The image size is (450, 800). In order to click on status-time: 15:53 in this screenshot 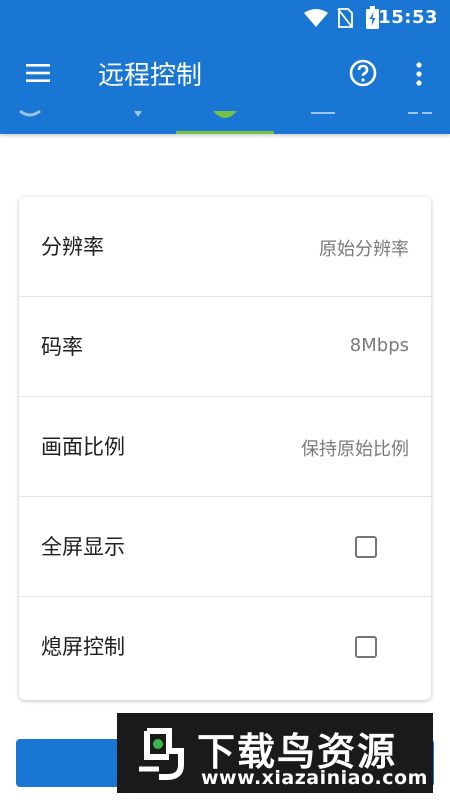, I will do `click(408, 17)`.